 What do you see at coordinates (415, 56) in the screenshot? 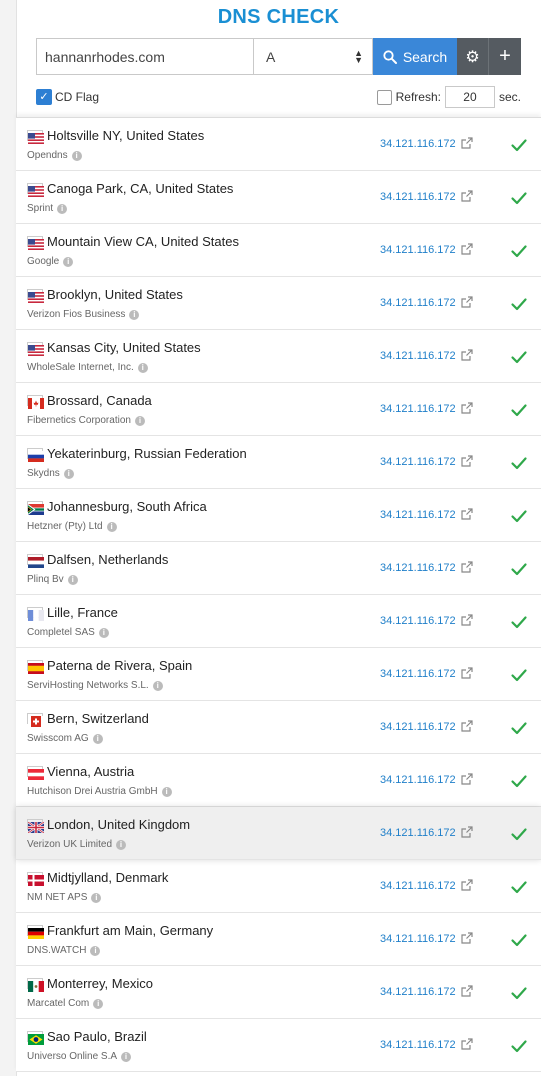
I see `search-button: Search` at bounding box center [415, 56].